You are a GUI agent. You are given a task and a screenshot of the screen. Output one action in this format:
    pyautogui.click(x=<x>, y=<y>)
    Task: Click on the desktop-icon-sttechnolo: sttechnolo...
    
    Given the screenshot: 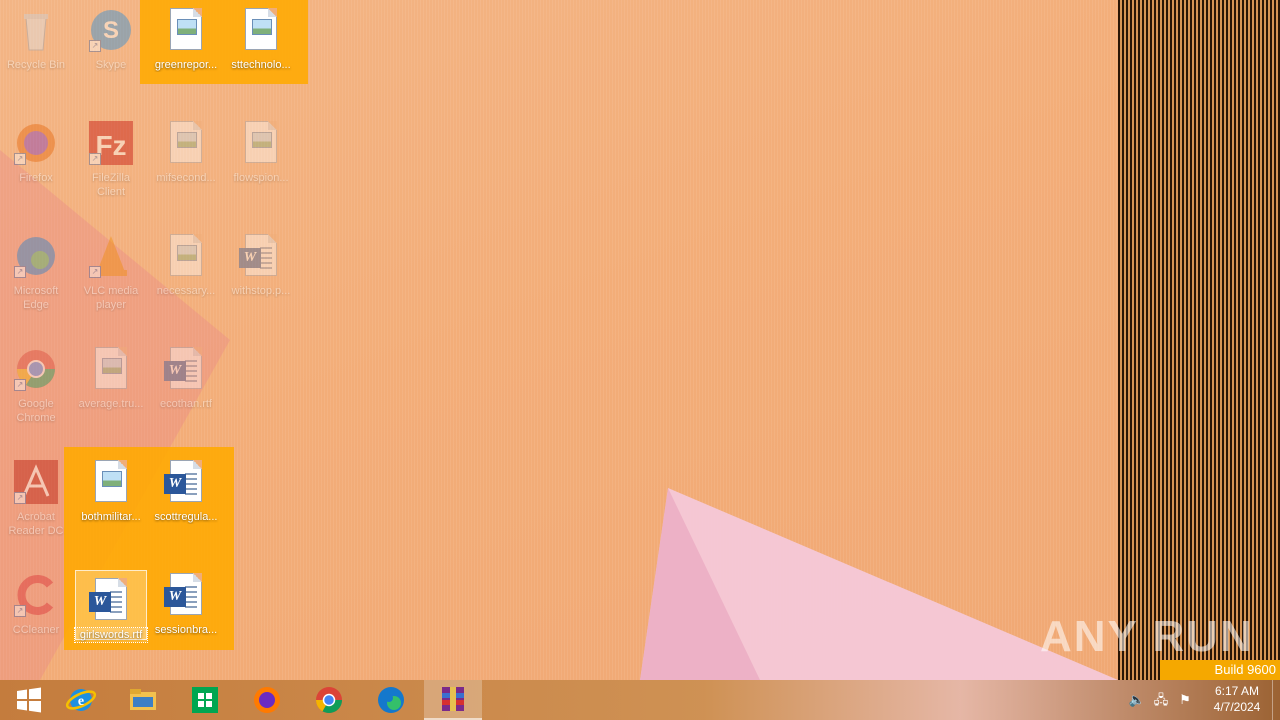 What is the action you would take?
    pyautogui.click(x=261, y=52)
    